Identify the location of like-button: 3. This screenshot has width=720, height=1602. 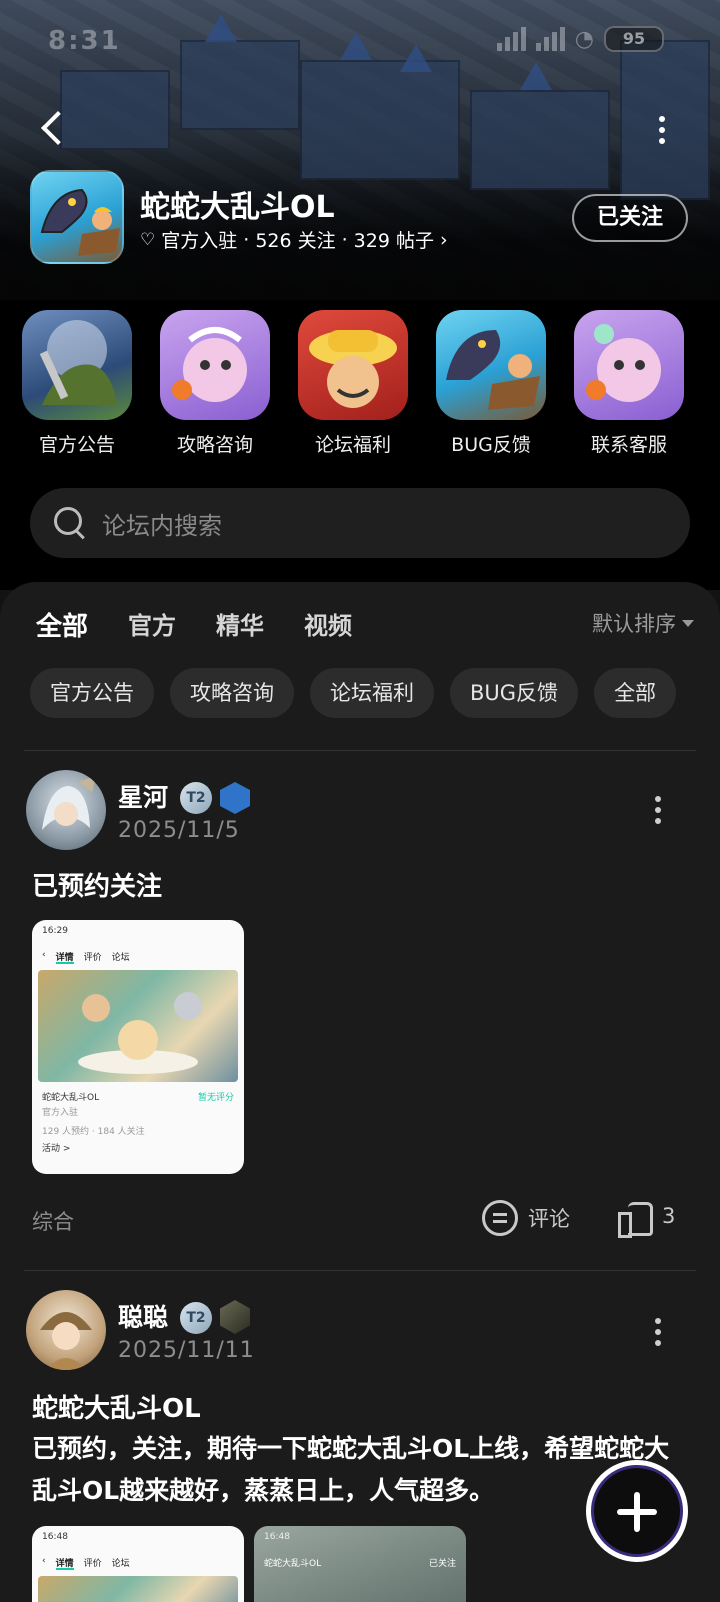
(647, 1219).